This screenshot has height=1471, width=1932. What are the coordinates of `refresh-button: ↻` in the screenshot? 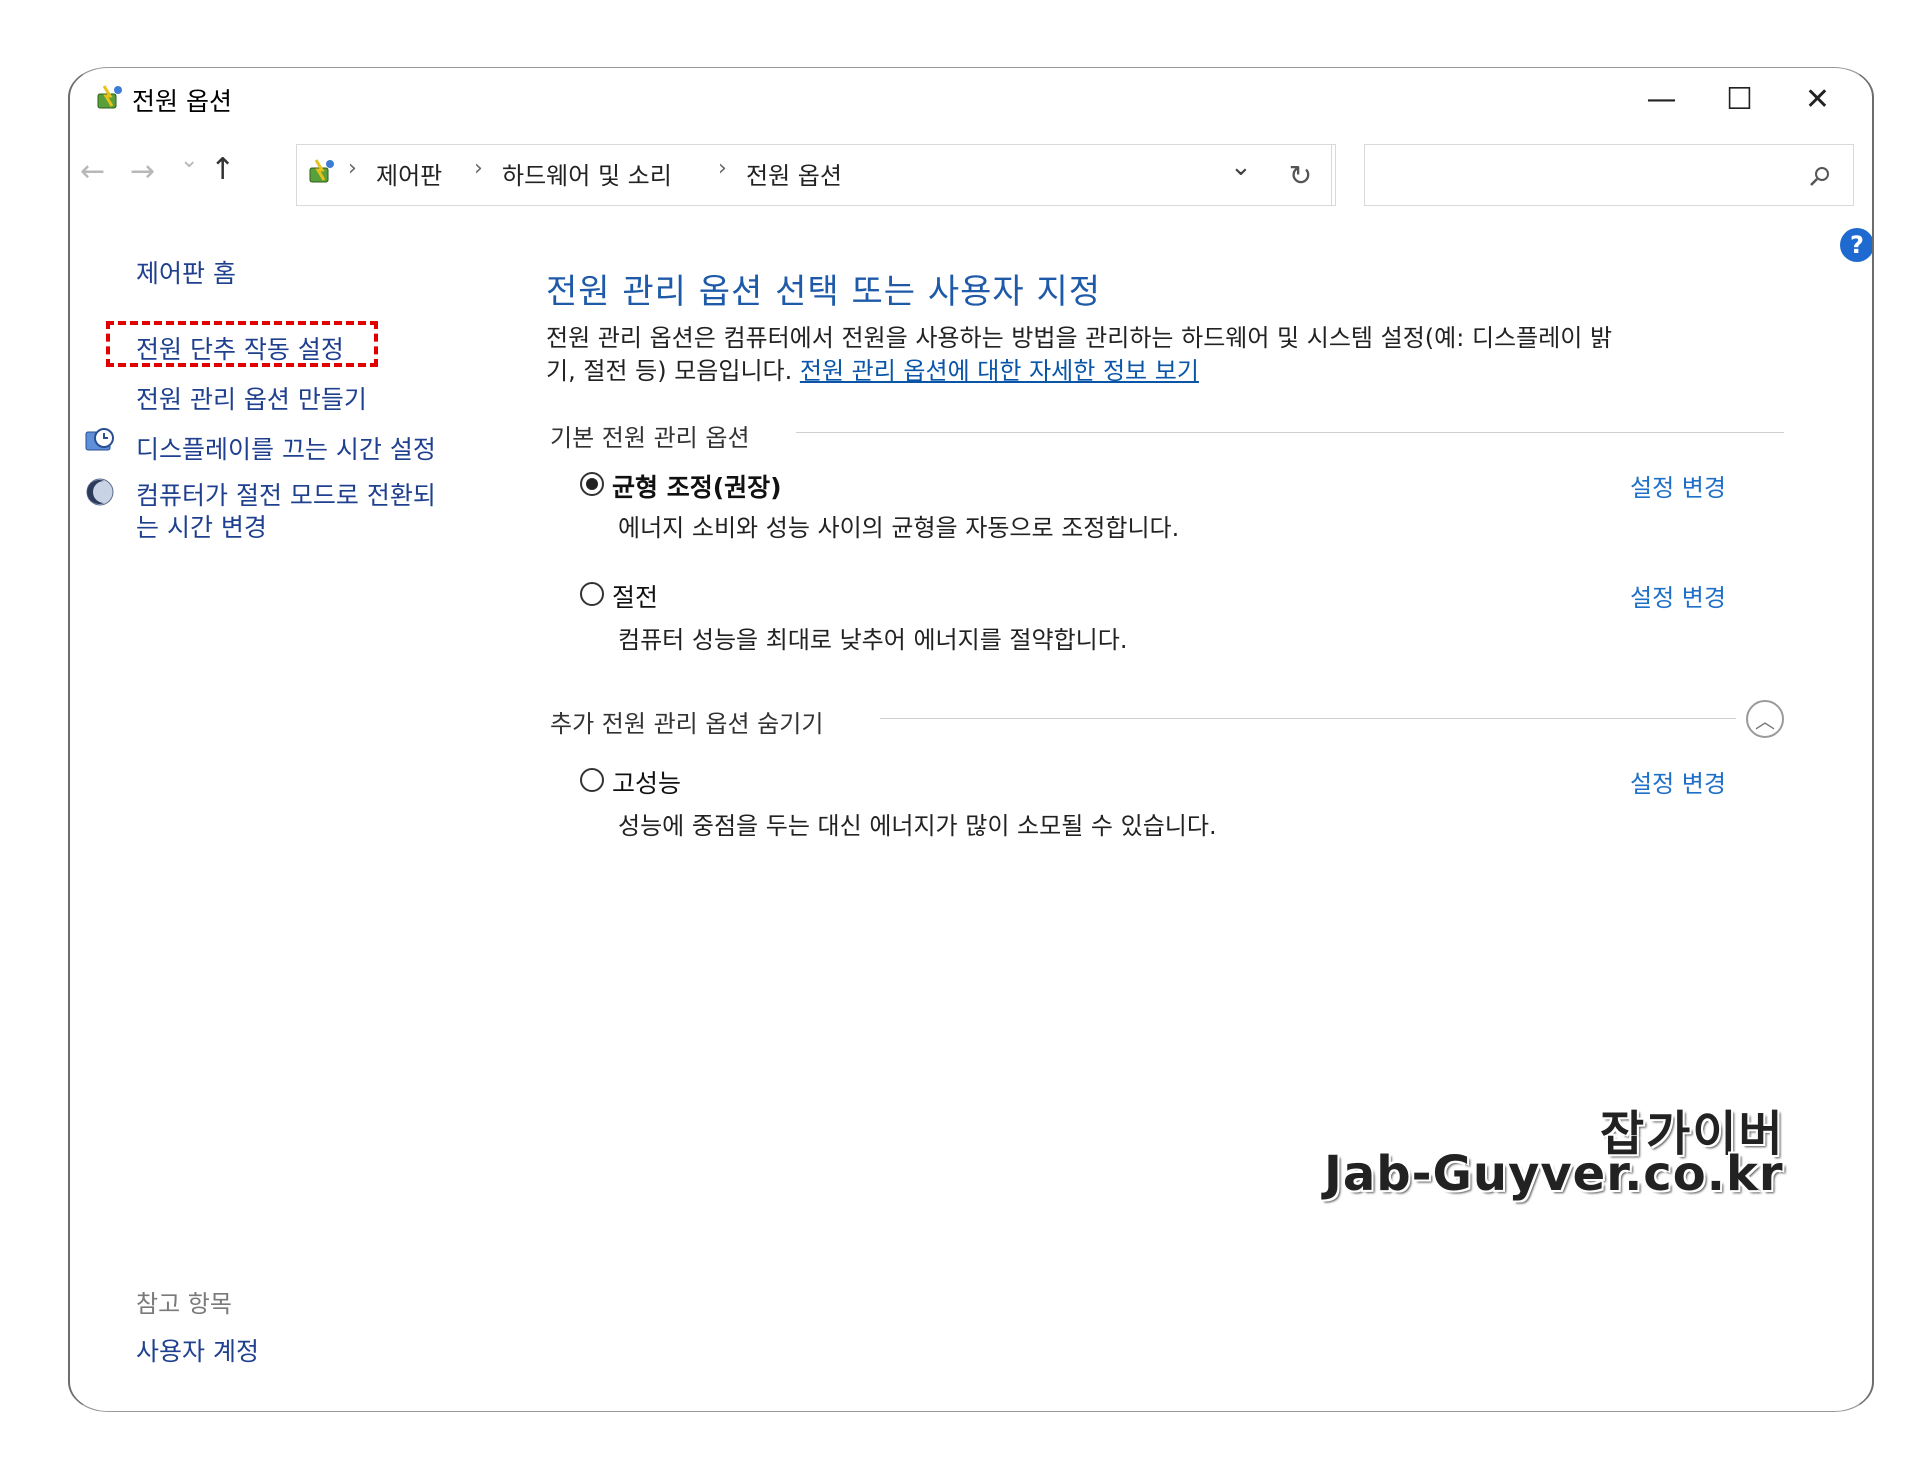 It's located at (1301, 175).